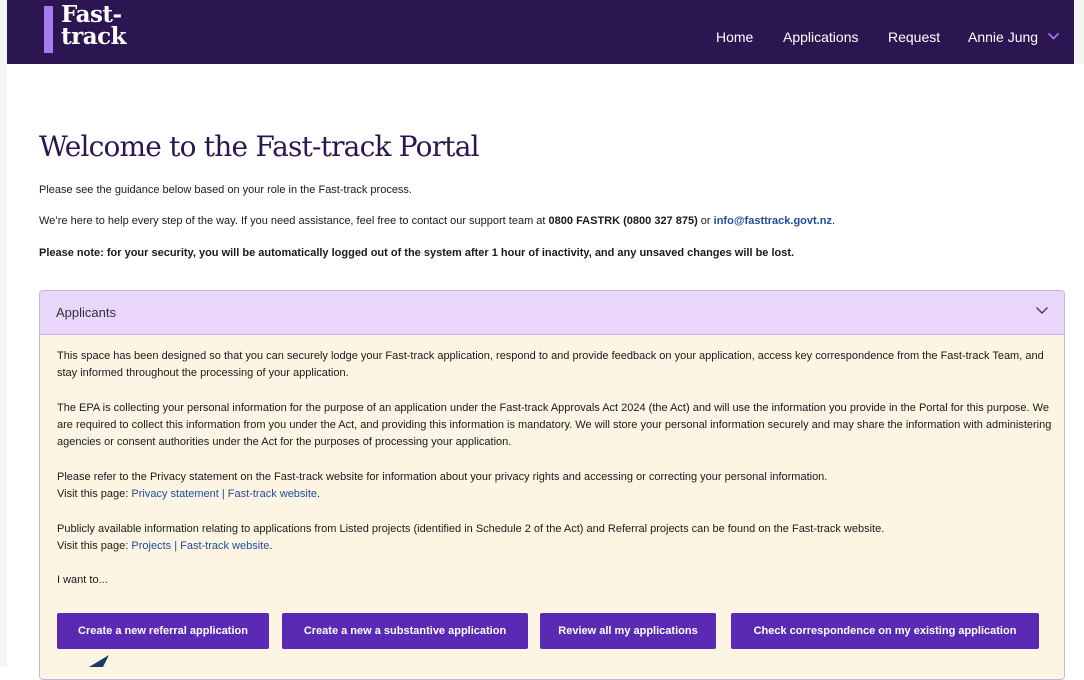 This screenshot has width=1084, height=680. Describe the element at coordinates (1003, 37) in the screenshot. I see `nav-user-menu: Annie Jung` at that location.